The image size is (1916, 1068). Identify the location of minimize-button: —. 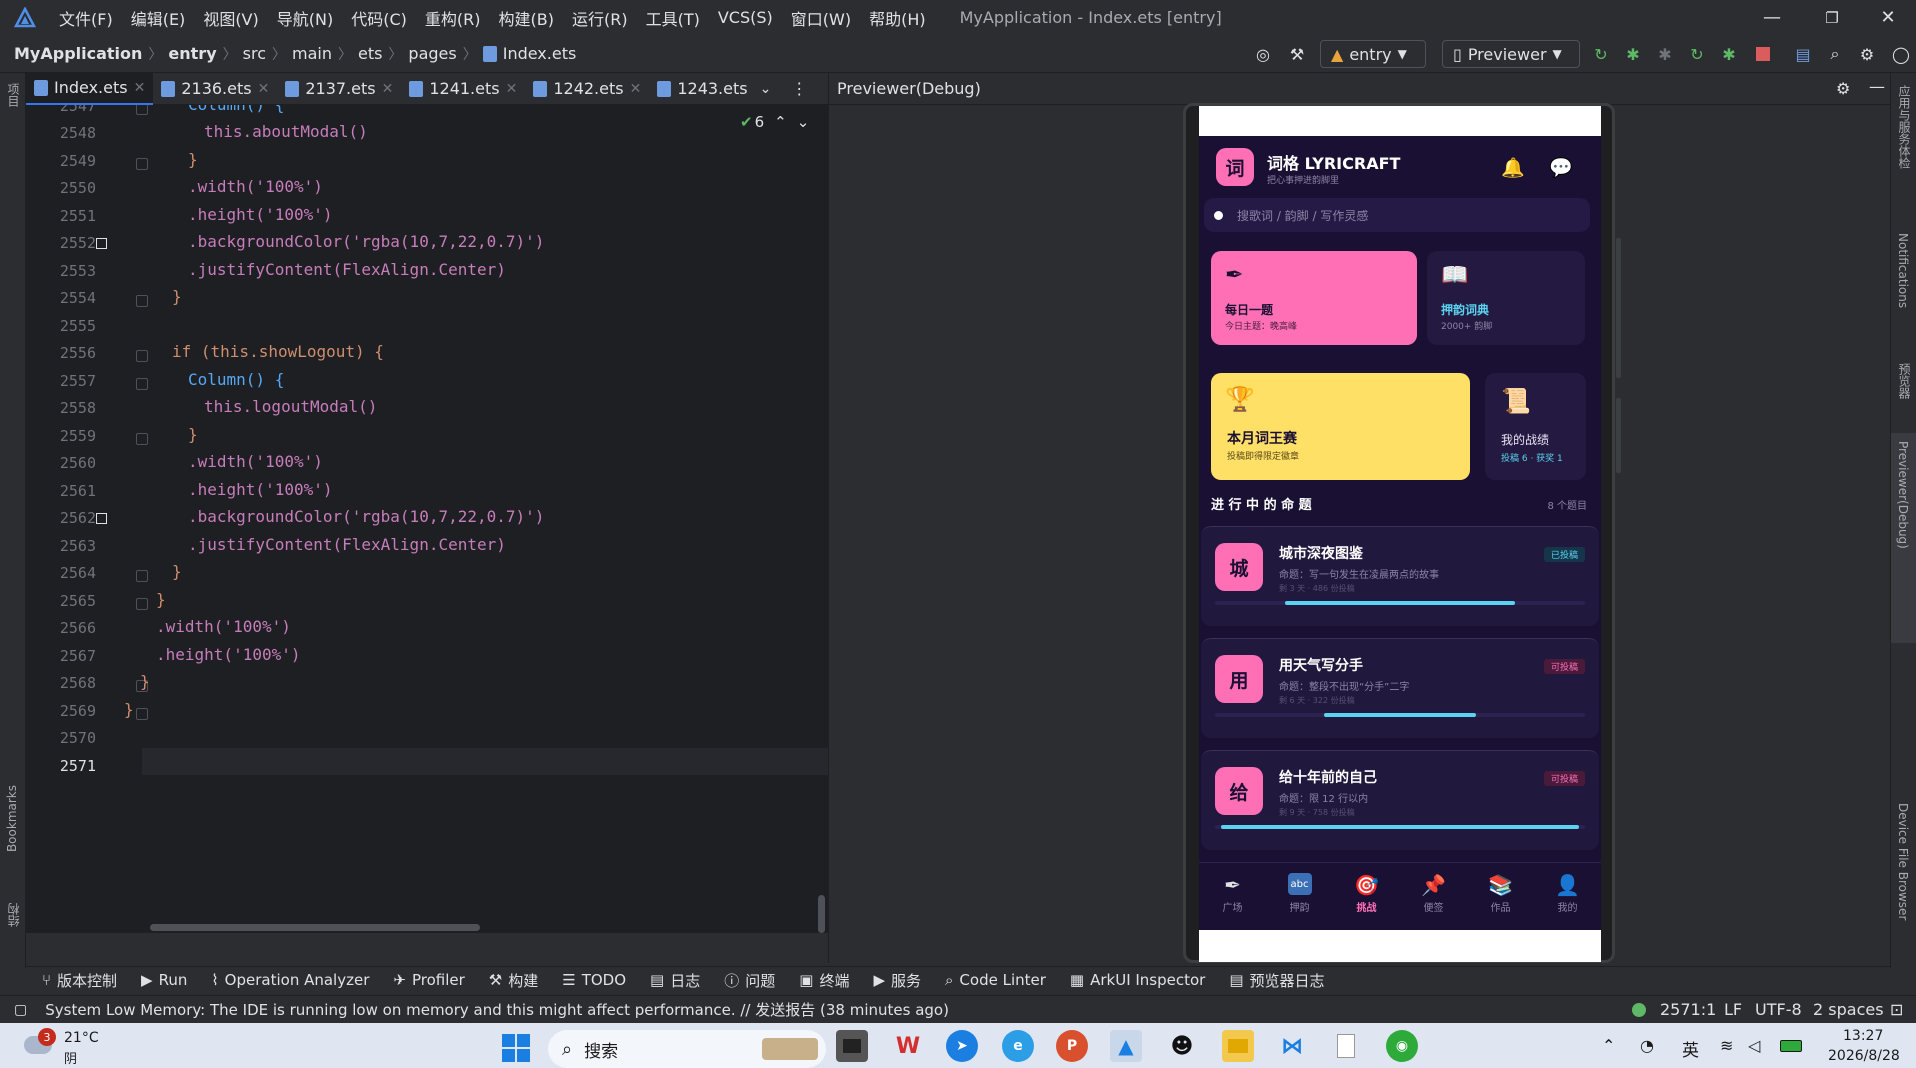
(1772, 17).